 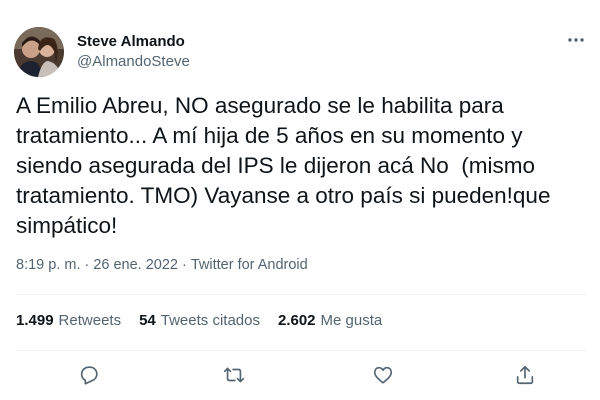 I want to click on stat-label: Retweets, so click(x=90, y=320).